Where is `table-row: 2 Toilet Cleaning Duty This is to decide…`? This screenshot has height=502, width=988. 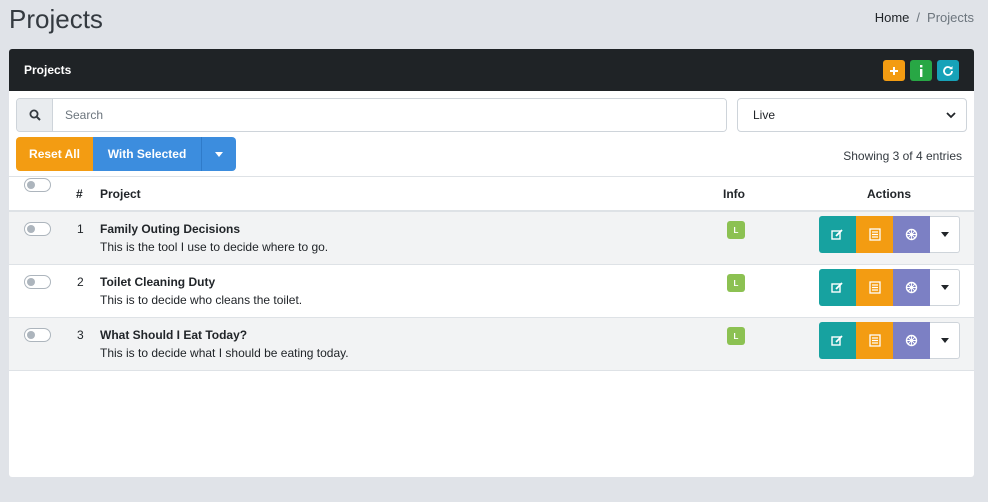 table-row: 2 Toilet Cleaning Duty This is to decide… is located at coordinates (491, 291).